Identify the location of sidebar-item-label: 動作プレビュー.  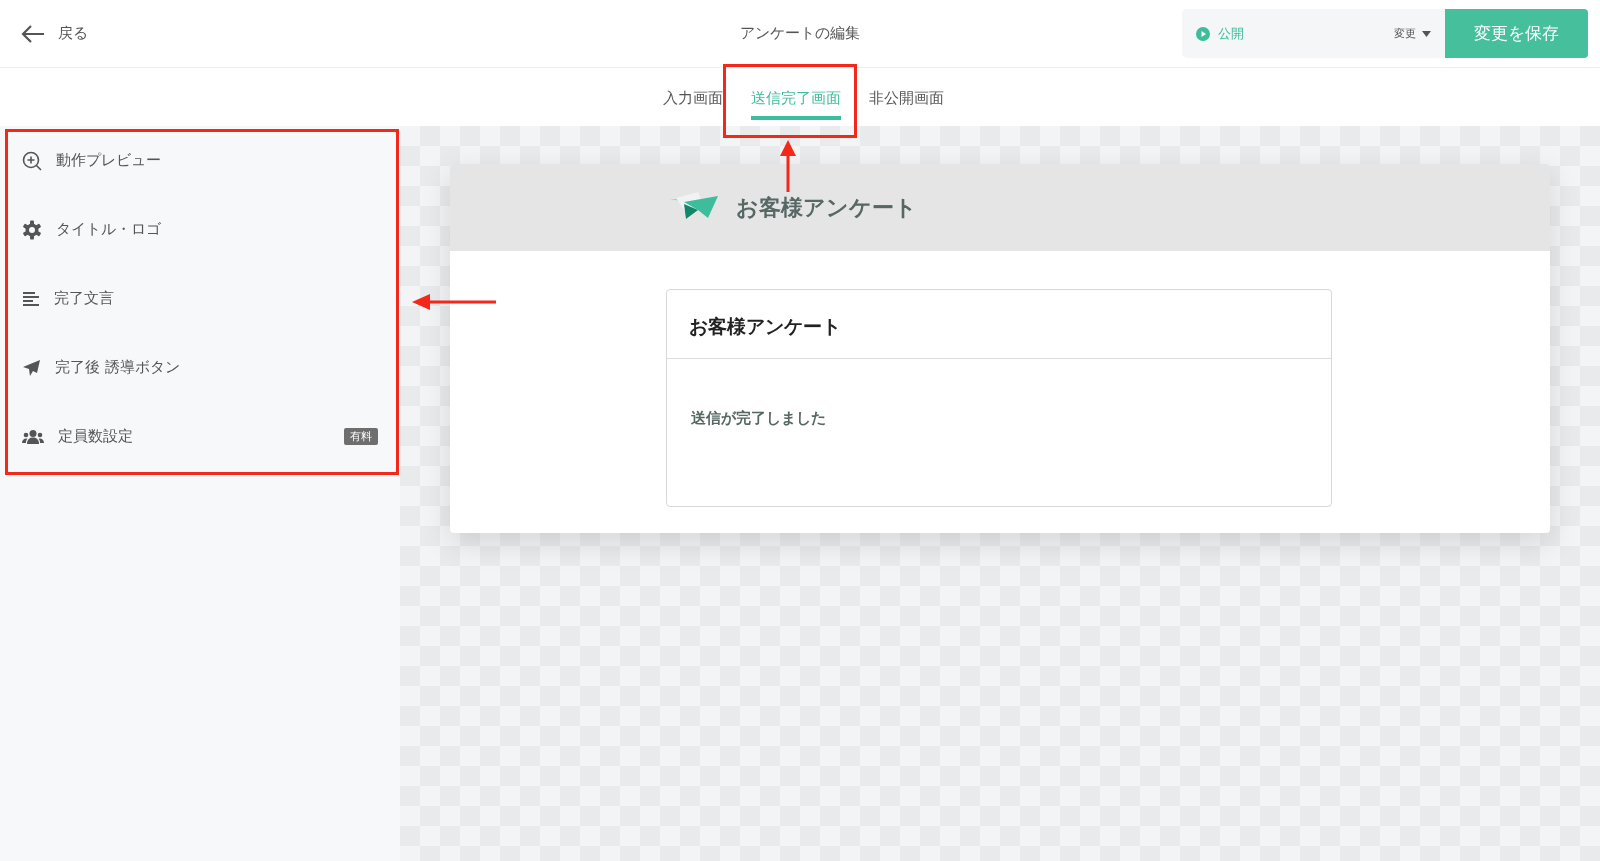
(108, 160).